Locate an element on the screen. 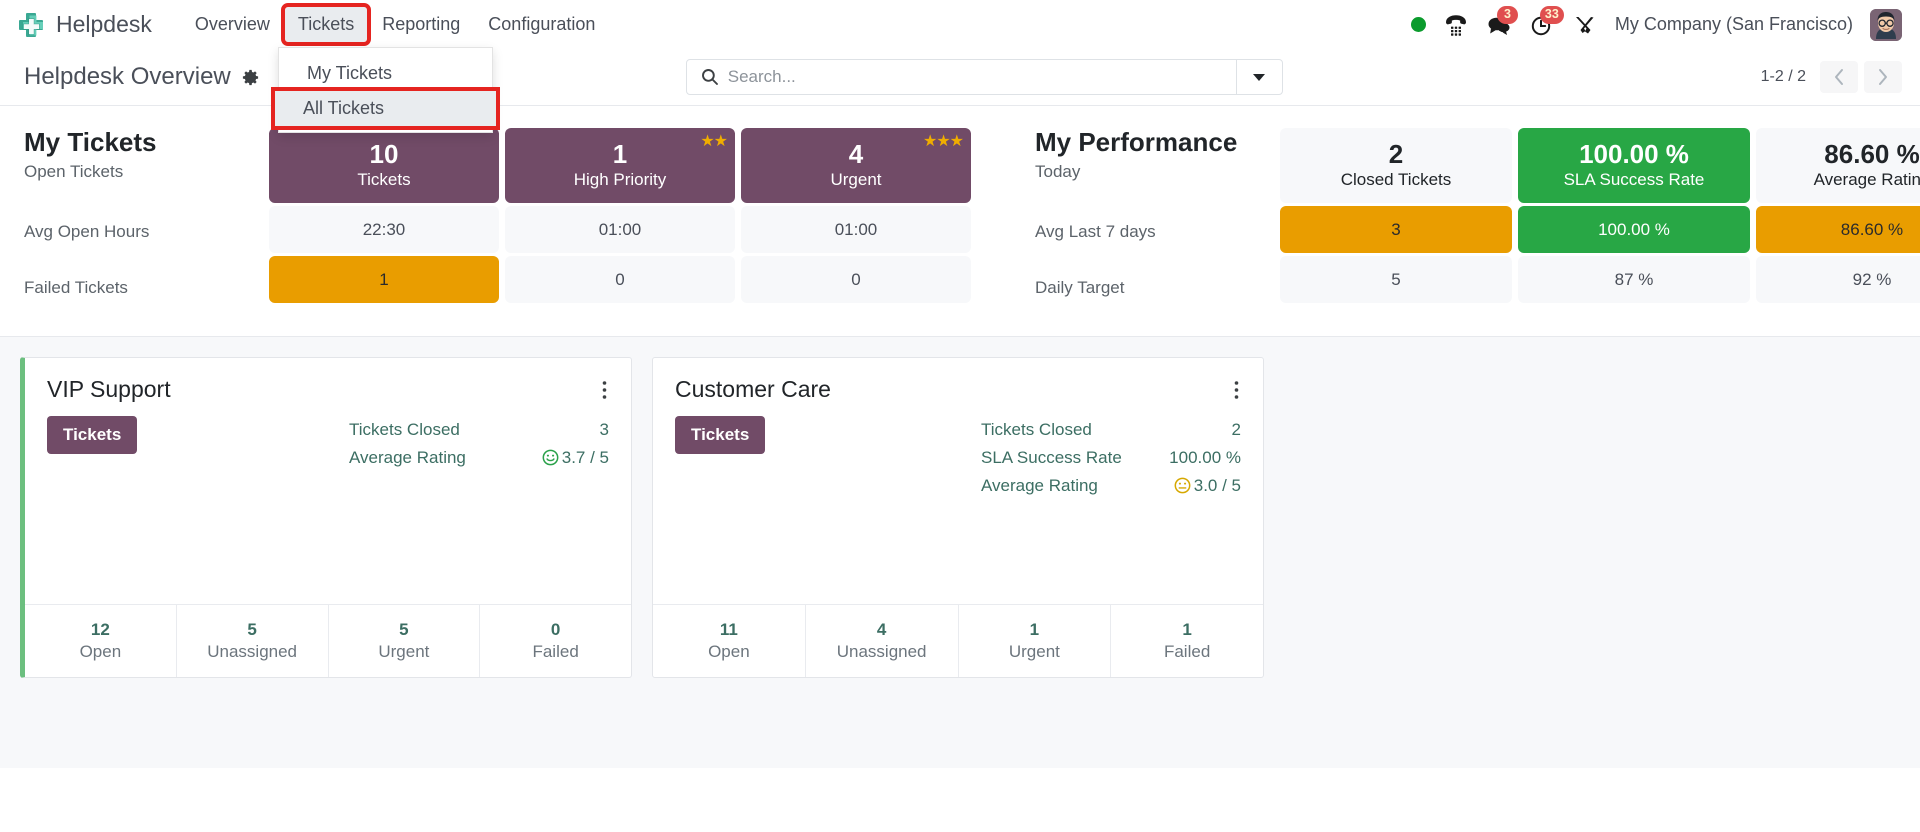 The image size is (1920, 832). wrench-tools-icon is located at coordinates (1585, 25).